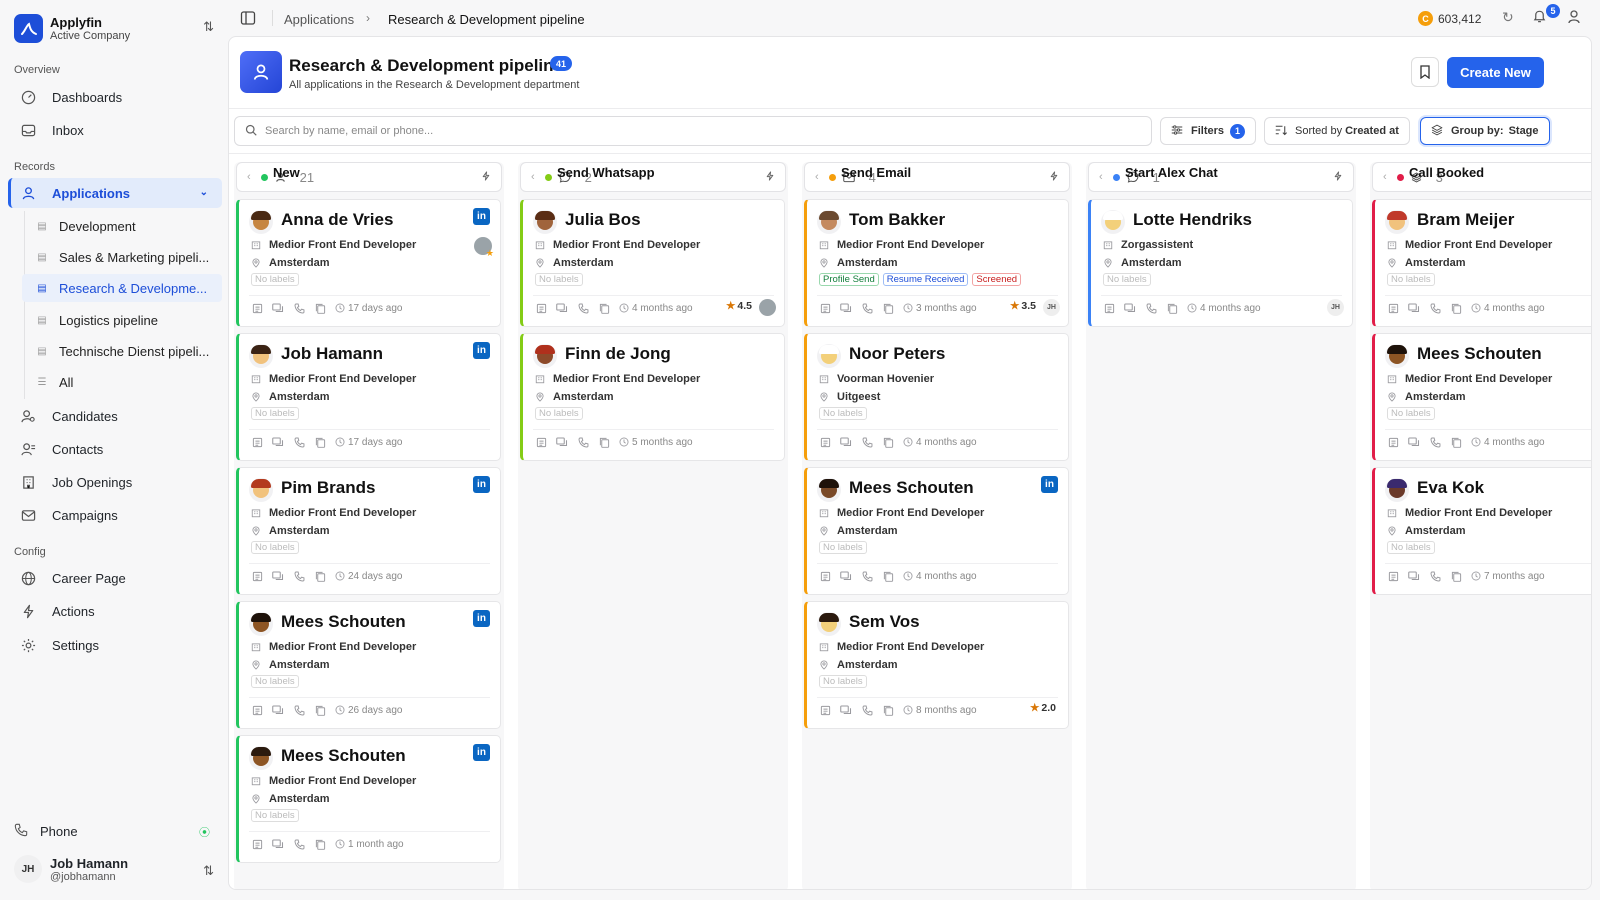  What do you see at coordinates (114, 869) in the screenshot?
I see `user-switcher: JH Job Hamann @jobhamann ⇅` at bounding box center [114, 869].